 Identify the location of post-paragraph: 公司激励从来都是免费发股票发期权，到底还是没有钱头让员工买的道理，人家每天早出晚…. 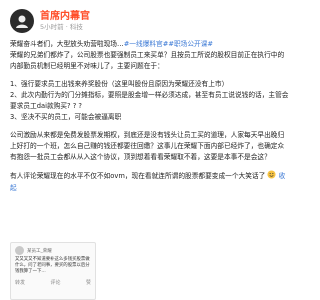
(147, 146).